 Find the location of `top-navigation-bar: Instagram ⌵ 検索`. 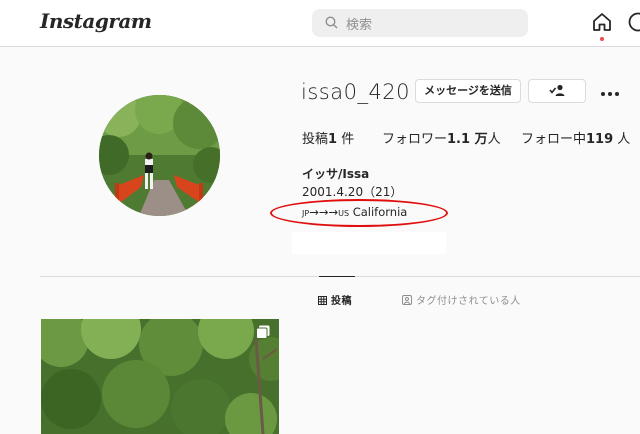

top-navigation-bar: Instagram ⌵ 検索 is located at coordinates (320, 23).